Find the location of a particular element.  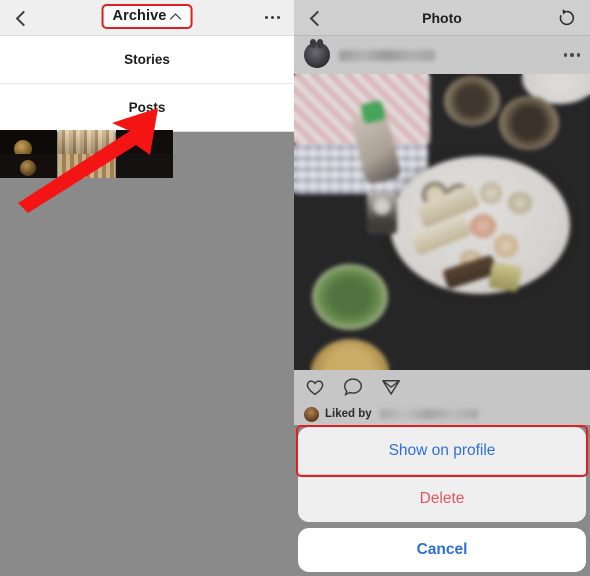

liked-by-row: Liked by is located at coordinates (442, 414).